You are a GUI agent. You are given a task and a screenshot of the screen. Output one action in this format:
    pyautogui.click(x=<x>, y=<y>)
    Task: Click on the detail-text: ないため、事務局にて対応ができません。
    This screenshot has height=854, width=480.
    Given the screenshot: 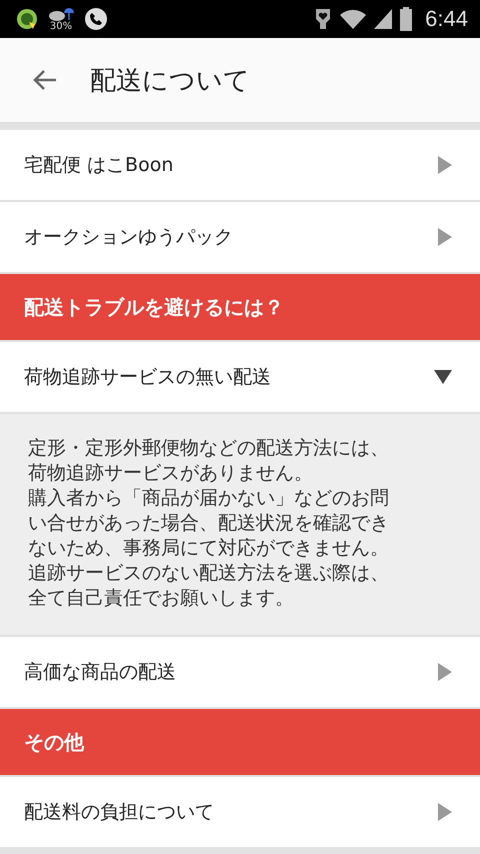 What is the action you would take?
    pyautogui.click(x=209, y=548)
    